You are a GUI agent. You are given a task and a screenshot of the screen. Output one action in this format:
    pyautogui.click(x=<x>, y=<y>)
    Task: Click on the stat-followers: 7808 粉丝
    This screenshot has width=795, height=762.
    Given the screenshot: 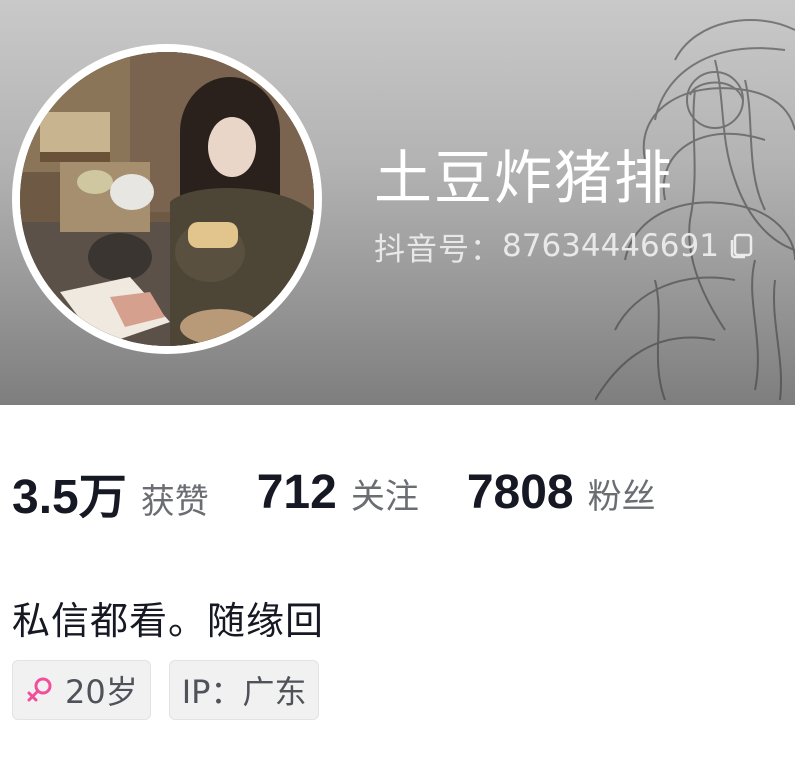 What is the action you would take?
    pyautogui.click(x=561, y=492)
    